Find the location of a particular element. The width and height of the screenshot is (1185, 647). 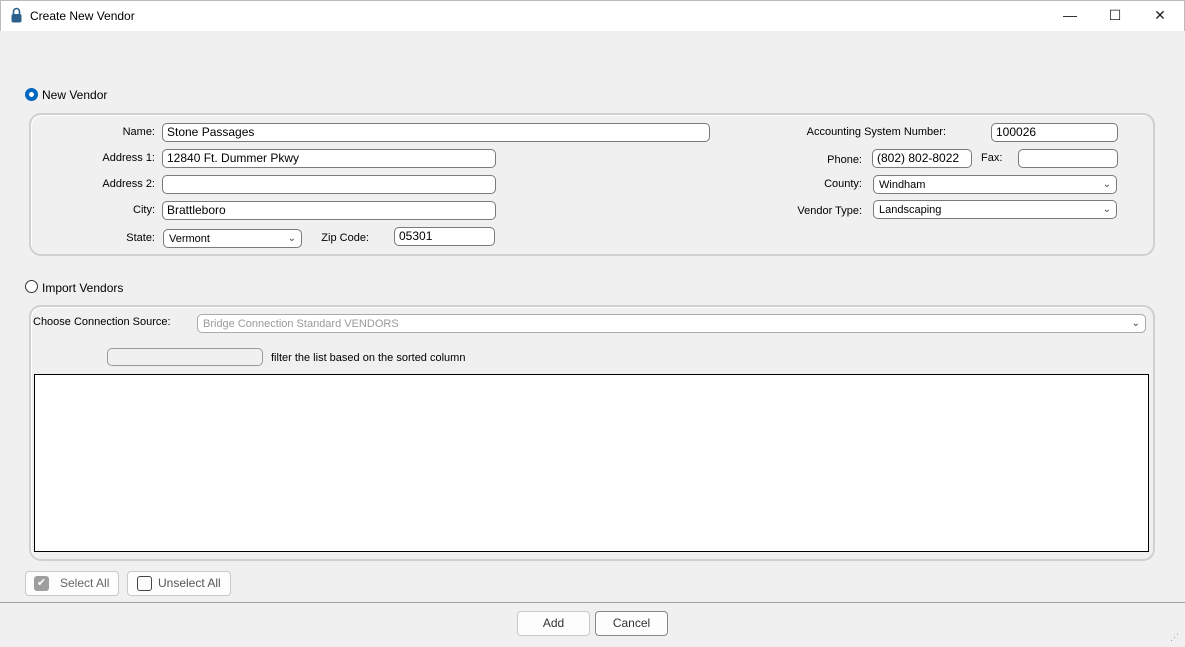

add-button: Add is located at coordinates (553, 623).